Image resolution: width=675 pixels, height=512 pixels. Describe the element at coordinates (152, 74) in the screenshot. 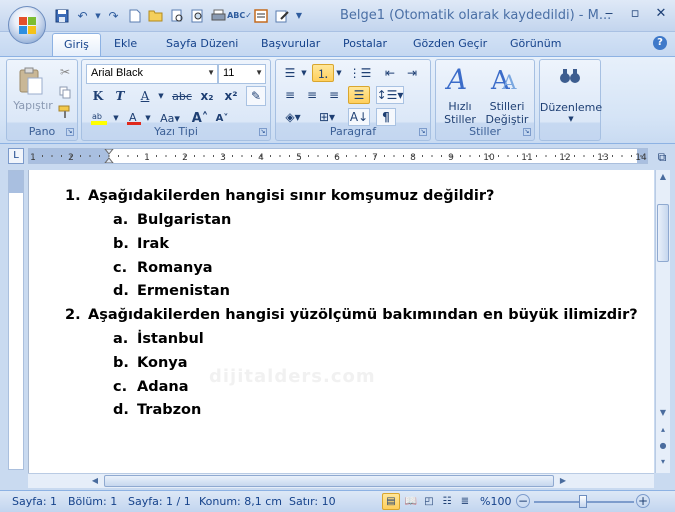

I see `font-family-select: Arial Black ▼` at that location.